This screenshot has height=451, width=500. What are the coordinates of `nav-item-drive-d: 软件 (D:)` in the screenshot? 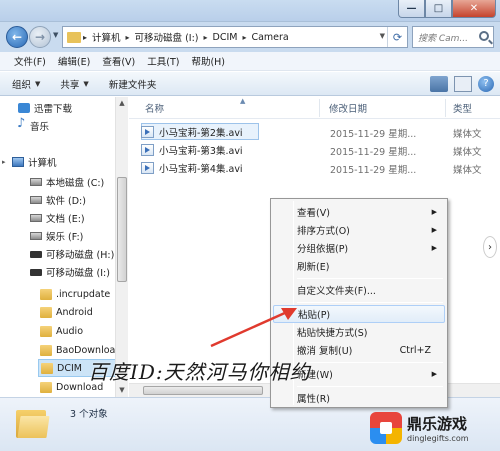 It's located at (58, 200).